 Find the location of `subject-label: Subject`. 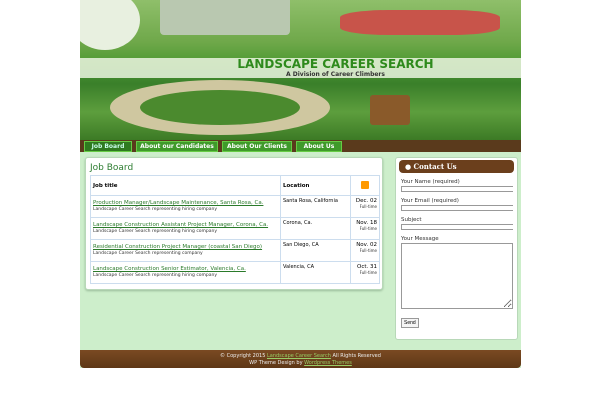

subject-label: Subject is located at coordinates (411, 220).